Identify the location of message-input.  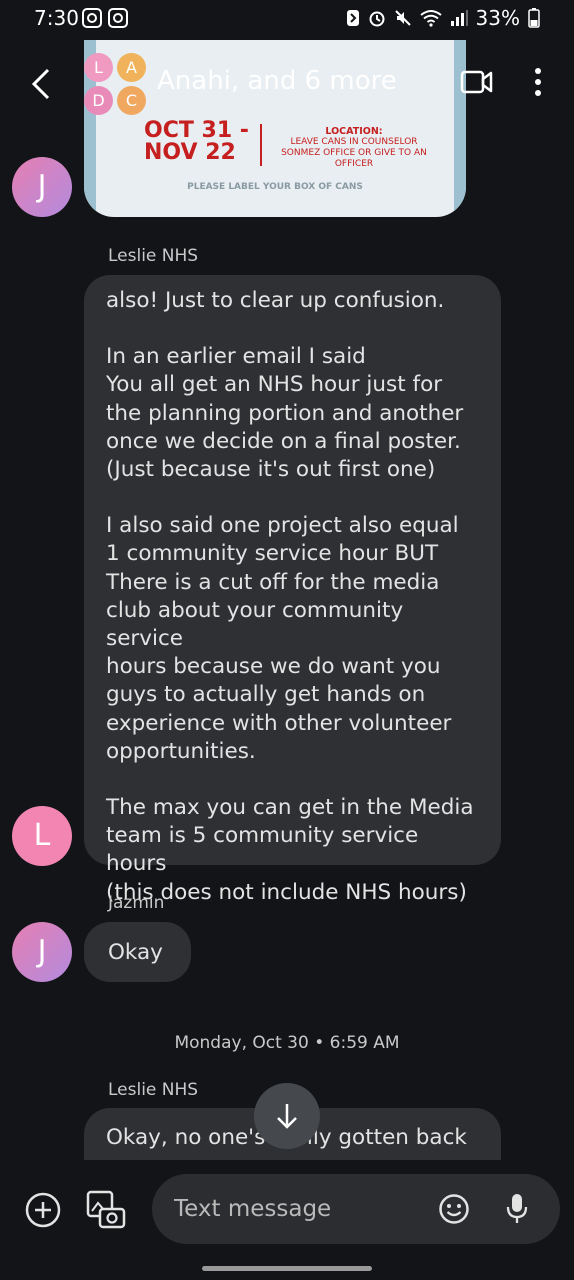
(299, 1209).